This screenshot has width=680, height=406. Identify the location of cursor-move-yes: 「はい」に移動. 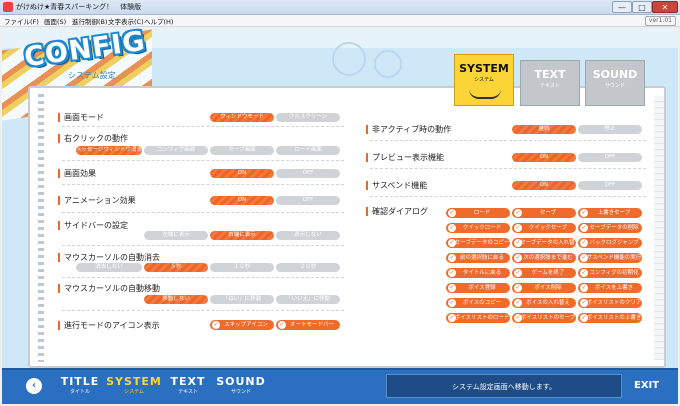
(242, 299).